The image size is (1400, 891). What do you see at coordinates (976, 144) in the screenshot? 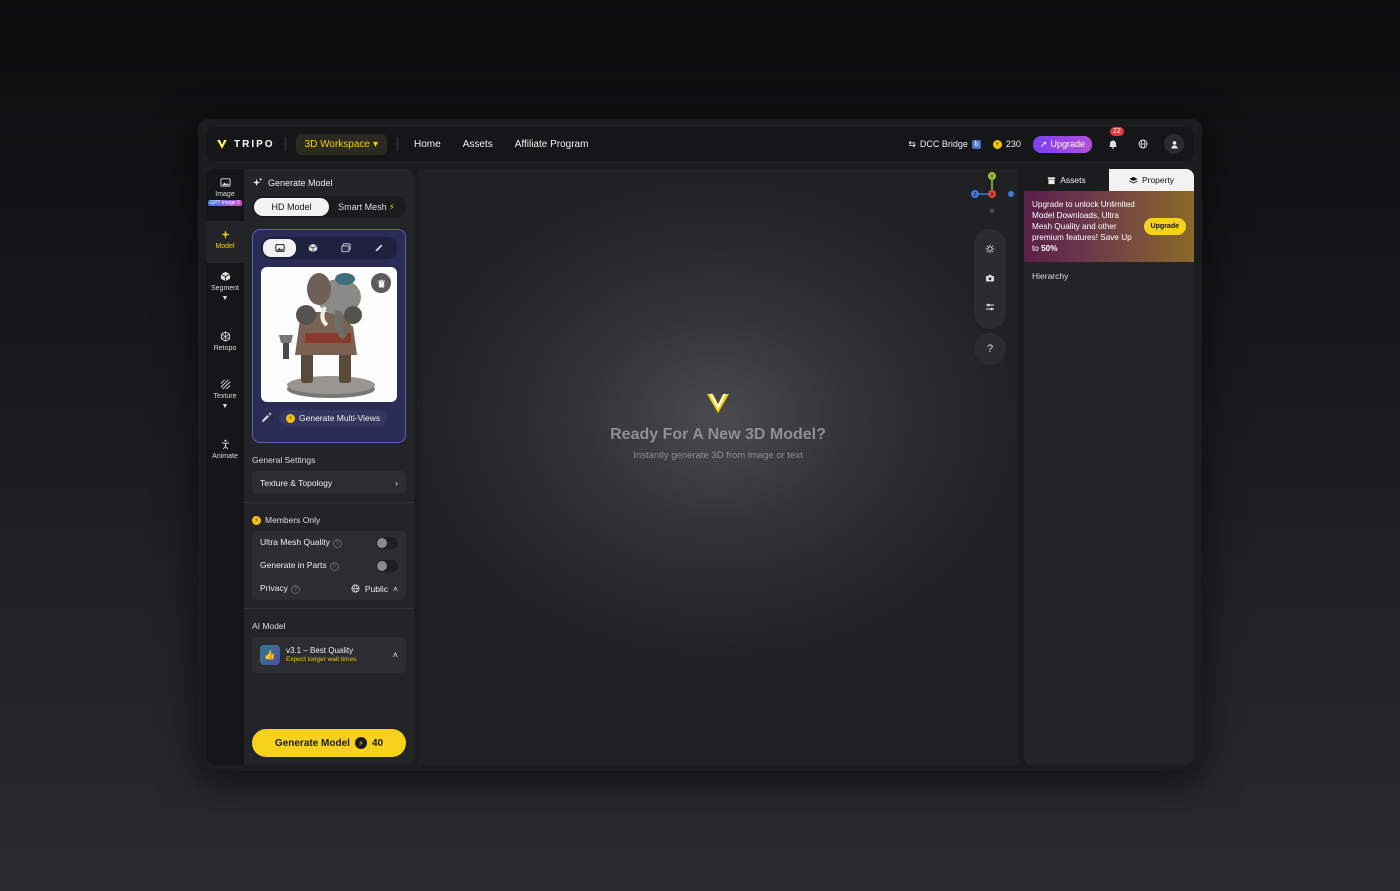
I see `dcc-badge-icon: b` at bounding box center [976, 144].